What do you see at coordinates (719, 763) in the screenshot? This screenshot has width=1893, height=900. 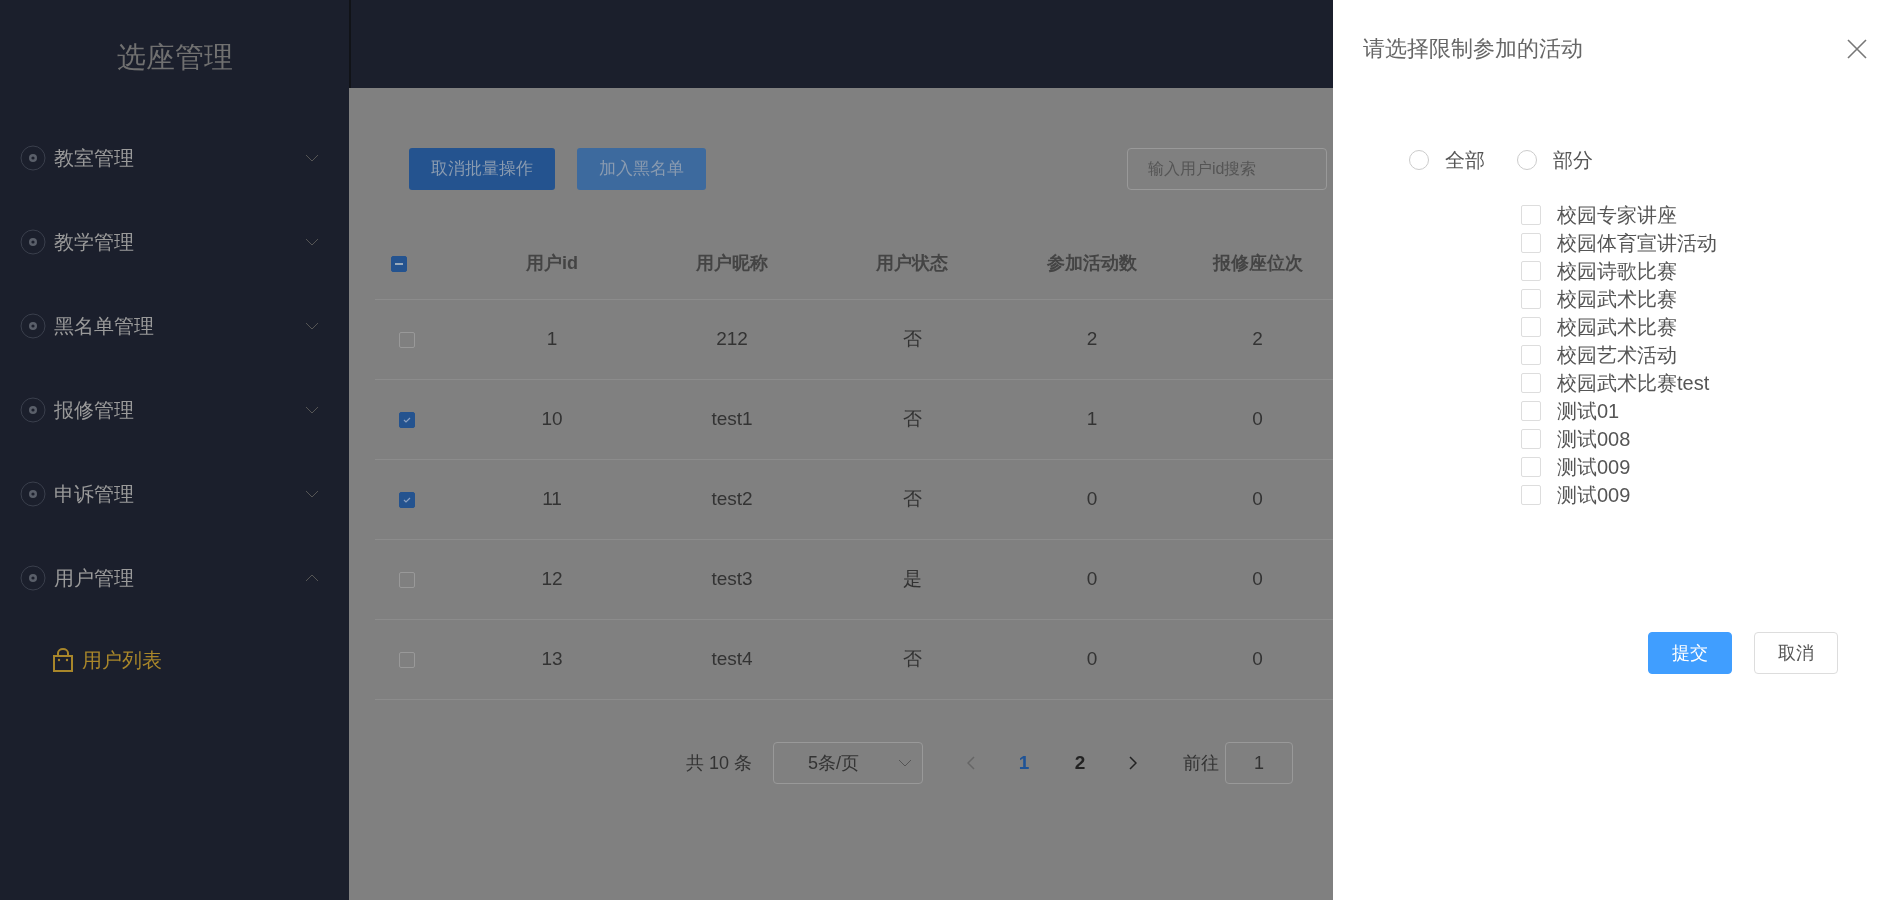 I see `total-count: 共 10 条` at bounding box center [719, 763].